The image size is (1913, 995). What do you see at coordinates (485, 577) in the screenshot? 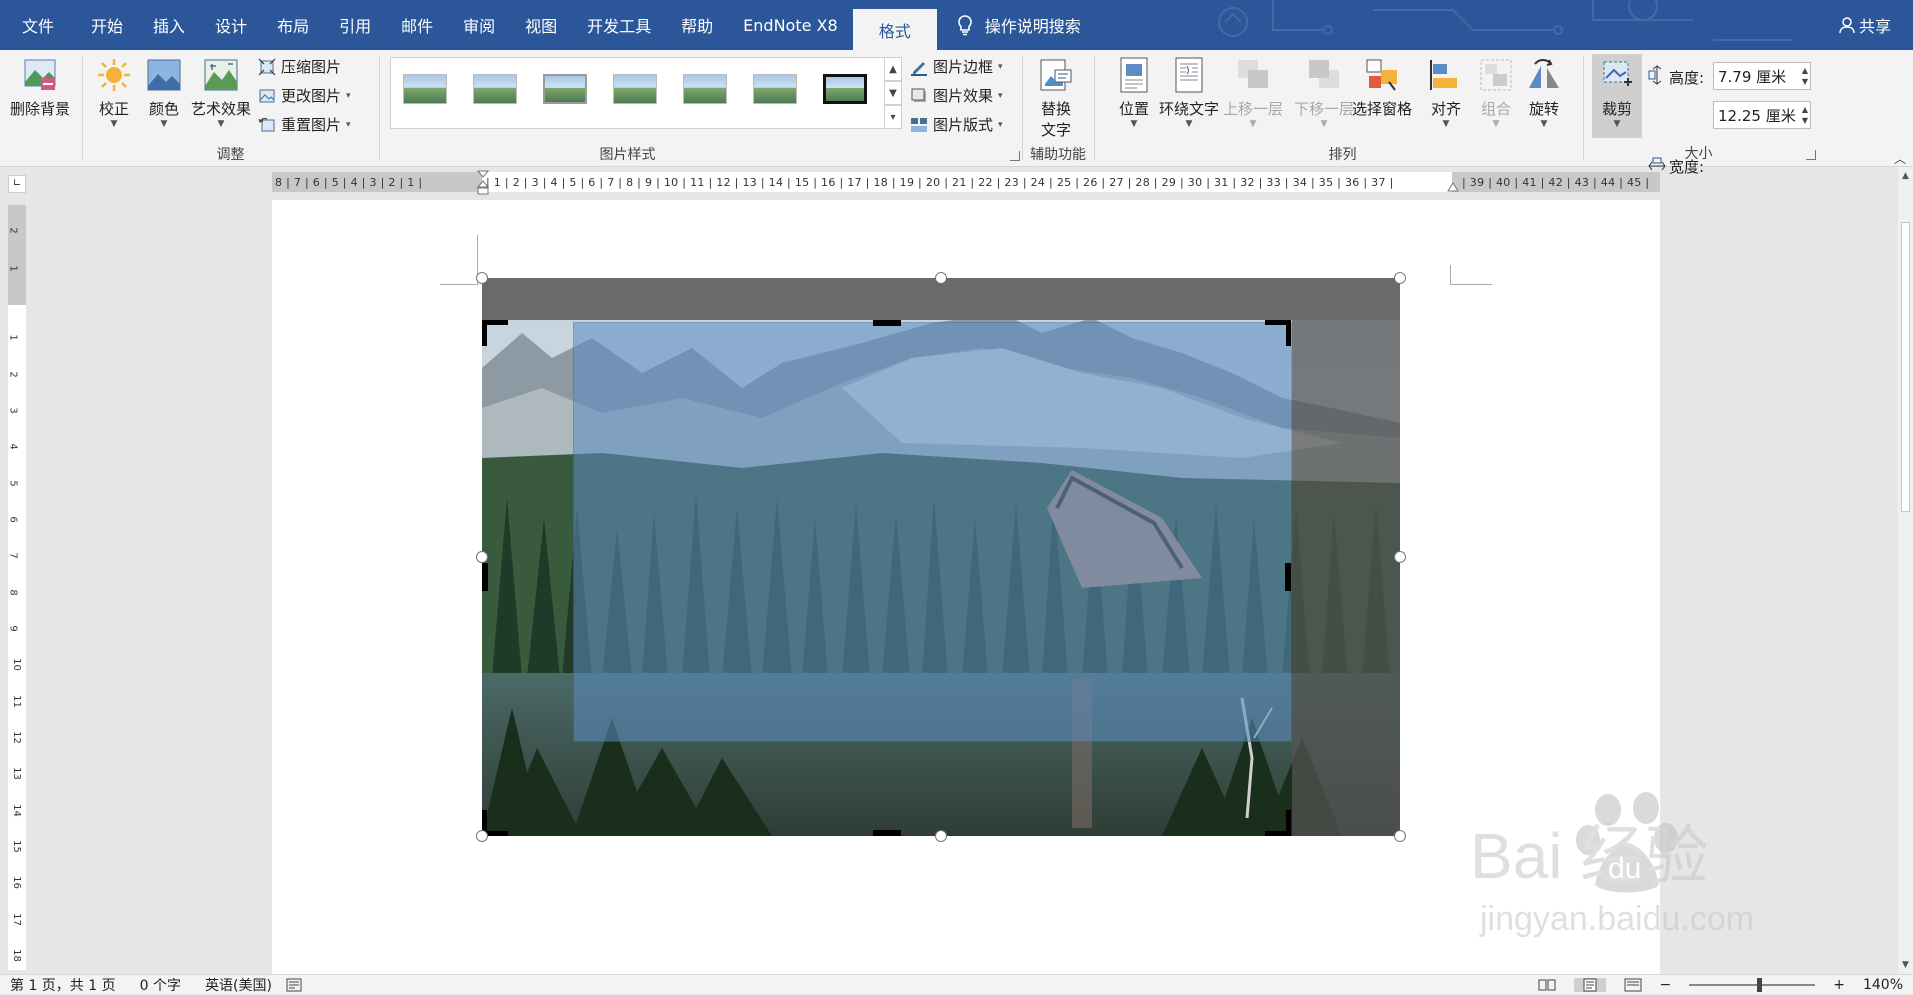
I see `crop-handle-left` at bounding box center [485, 577].